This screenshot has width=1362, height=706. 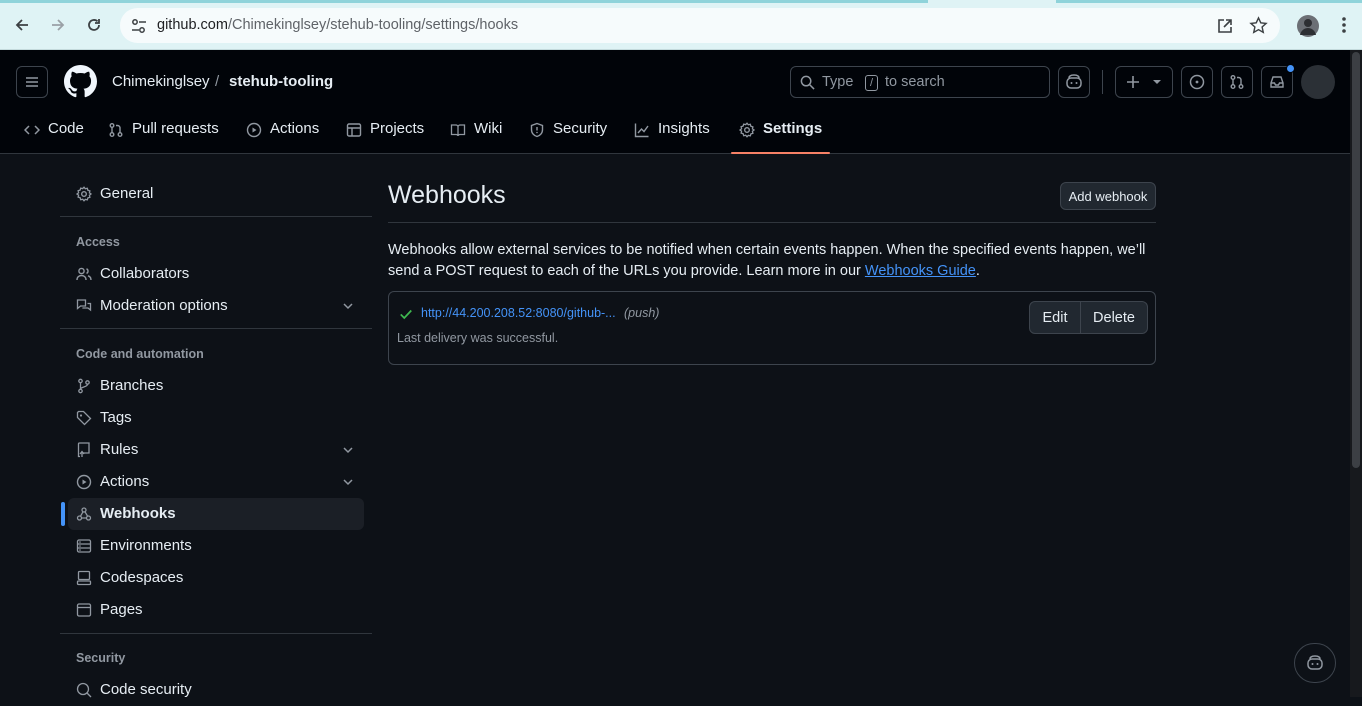 I want to click on open-in-app-icon, so click(x=1225, y=26).